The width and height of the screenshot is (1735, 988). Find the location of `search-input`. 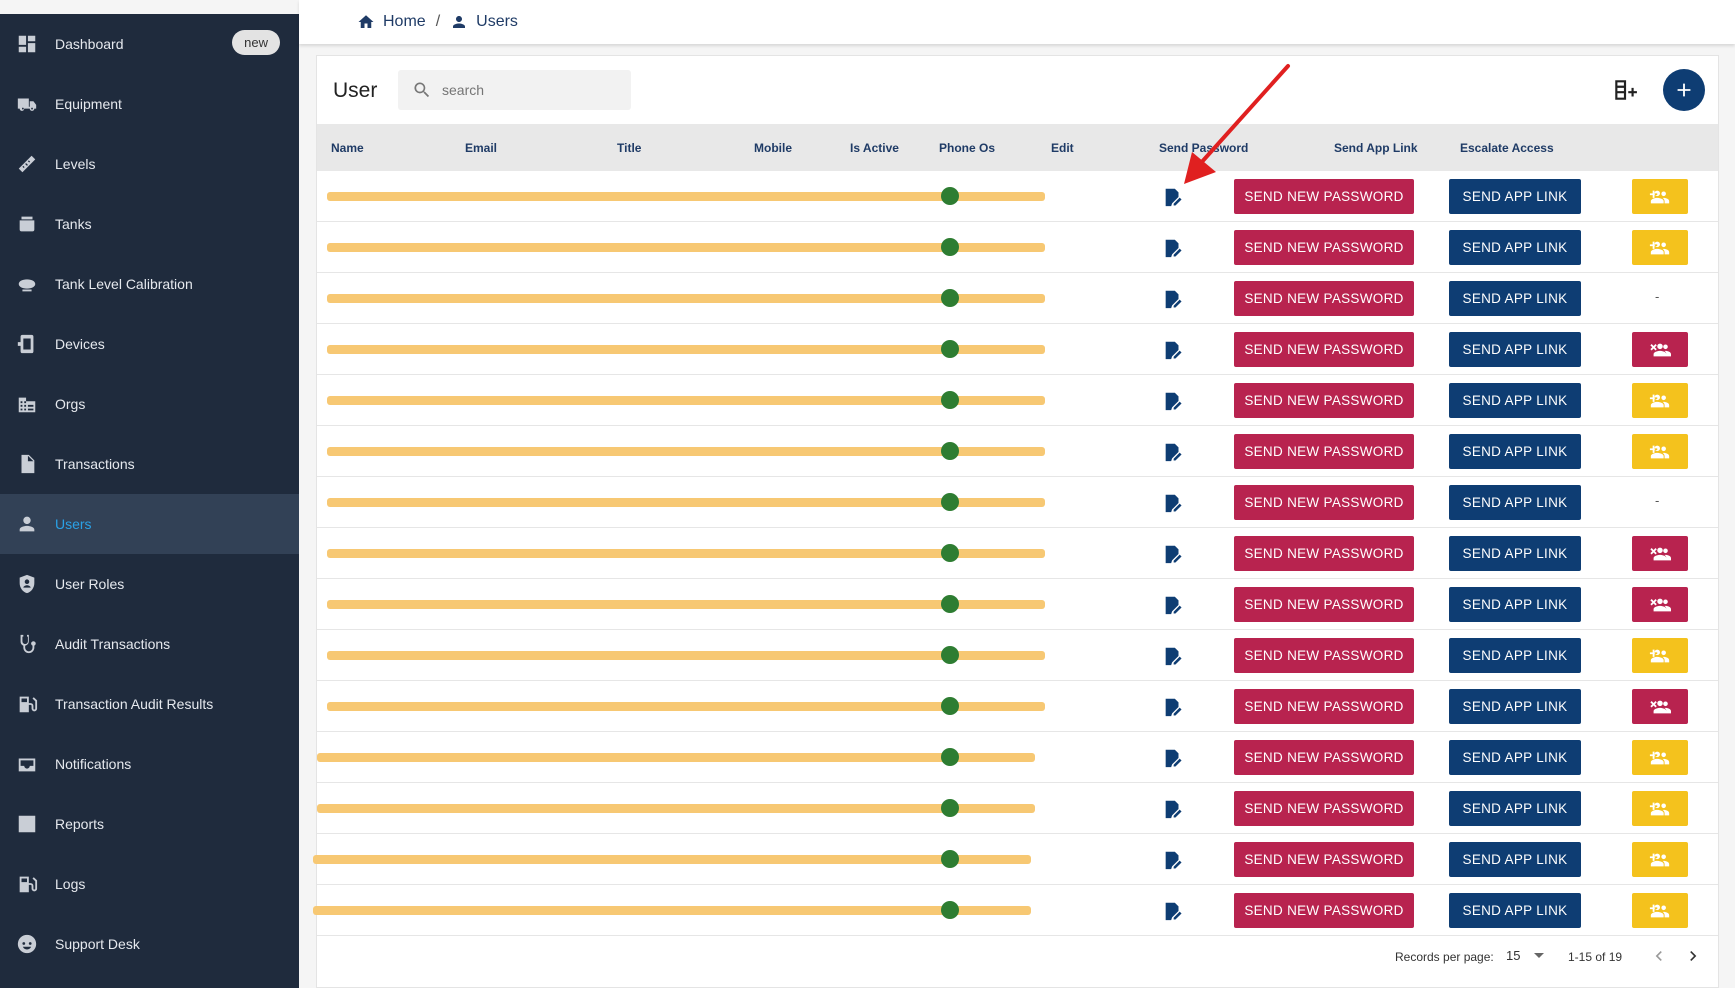

search-input is located at coordinates (527, 90).